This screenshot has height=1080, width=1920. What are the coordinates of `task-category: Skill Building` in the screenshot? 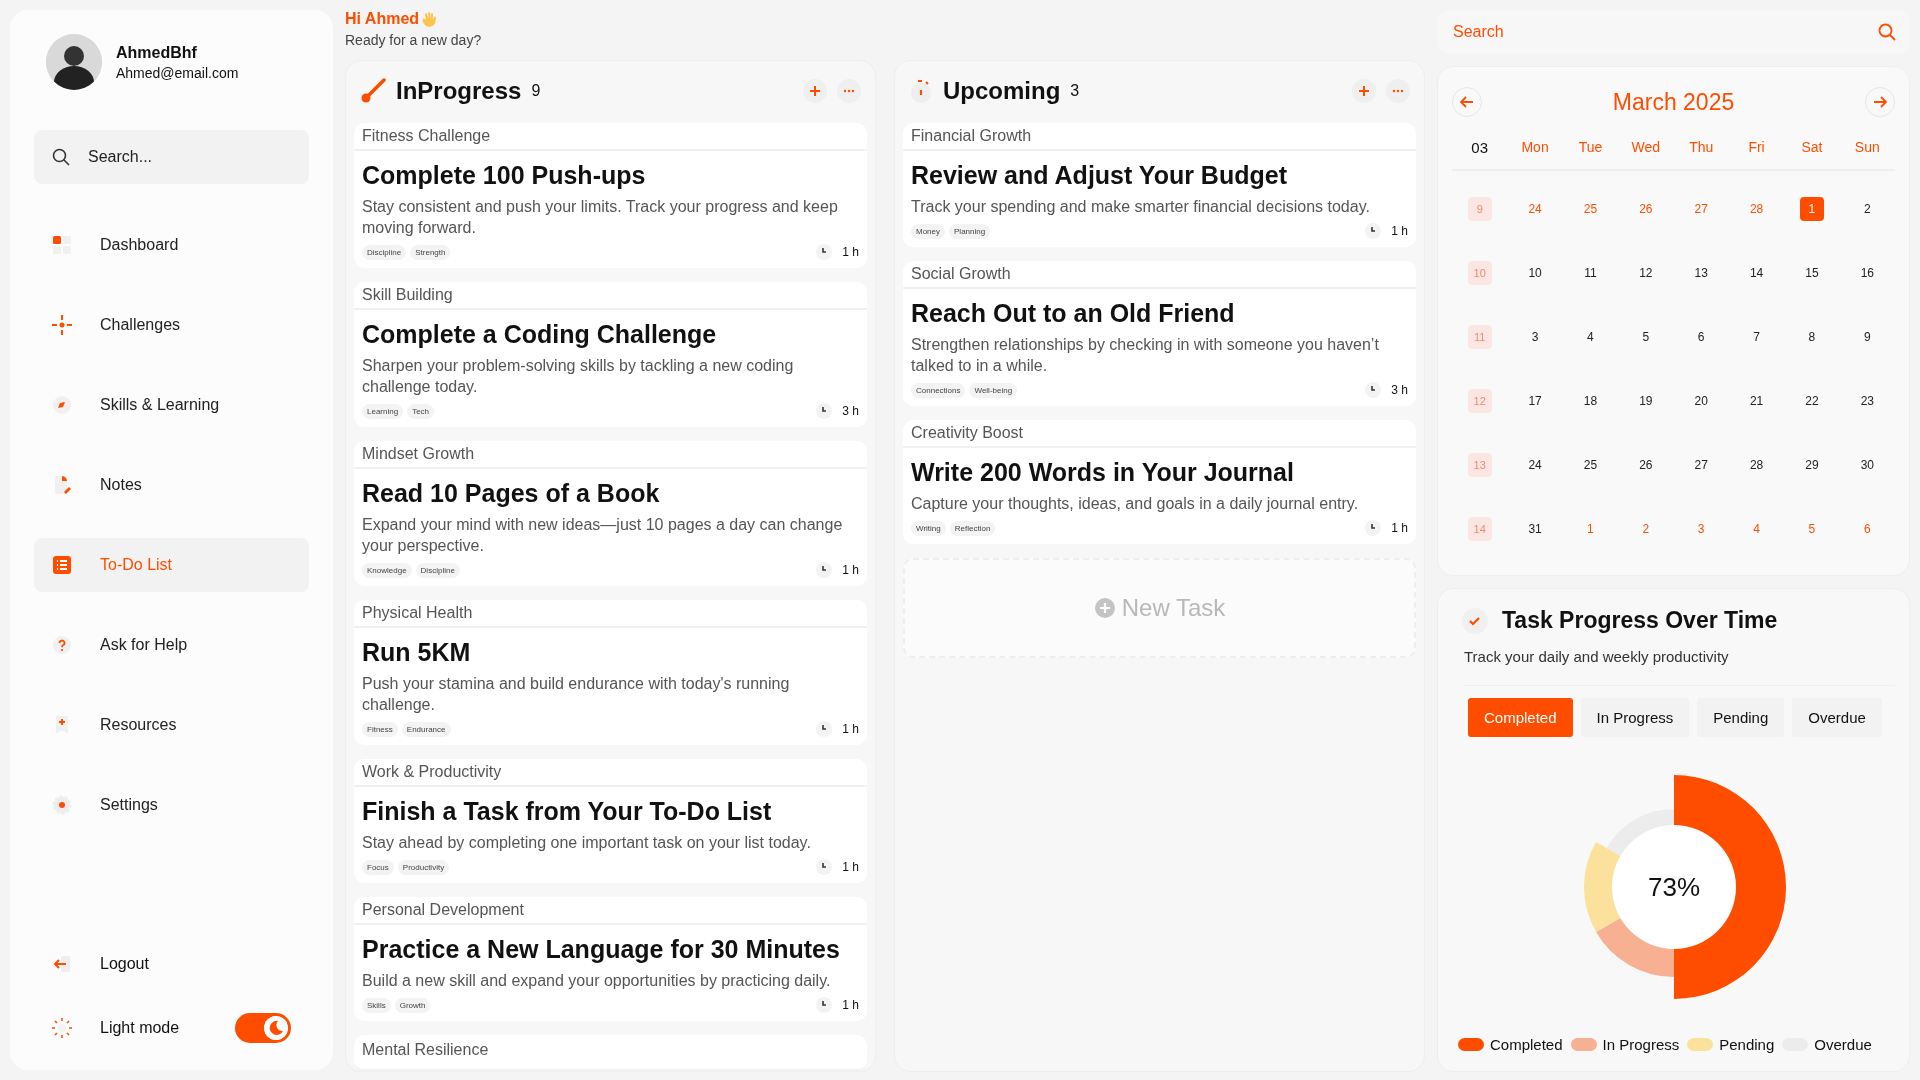 It's located at (610, 296).